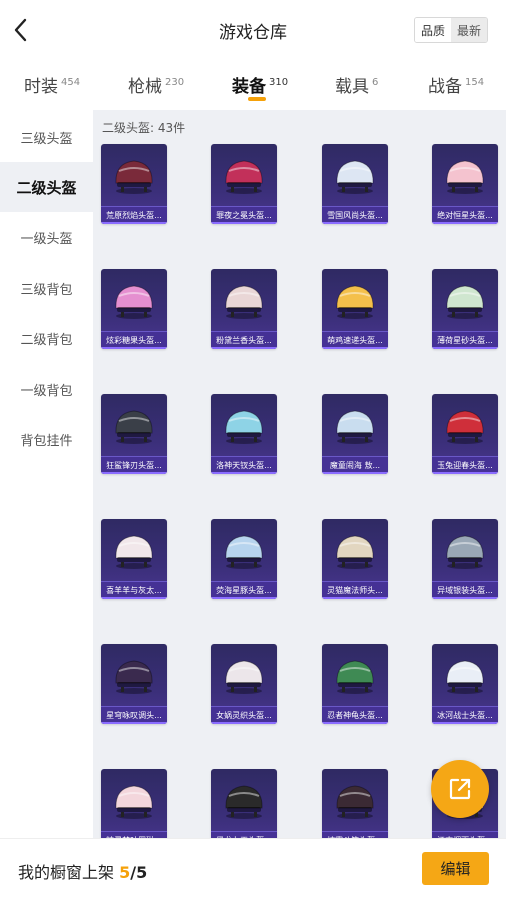 The width and height of the screenshot is (506, 897). I want to click on tab-count: 454, so click(71, 83).